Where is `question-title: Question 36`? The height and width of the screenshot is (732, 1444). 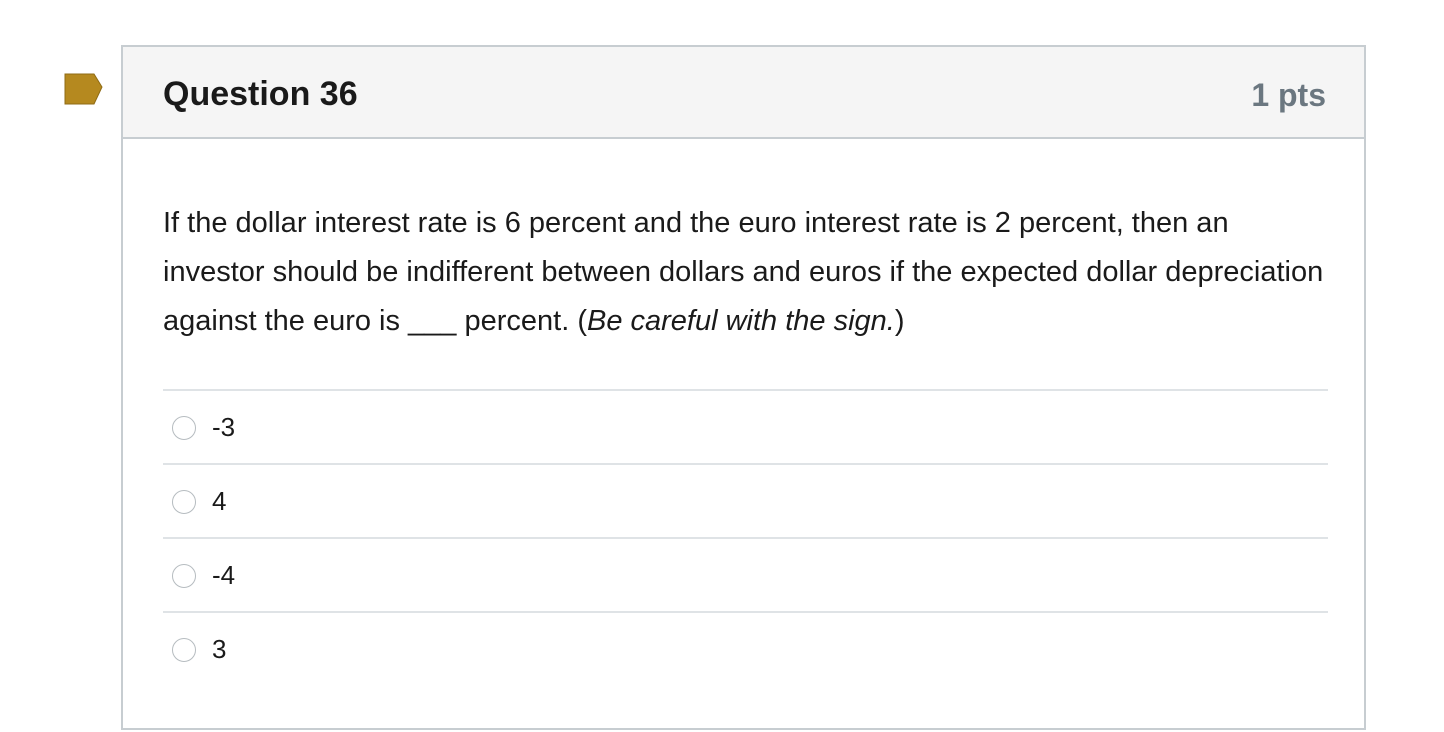 question-title: Question 36 is located at coordinates (260, 94).